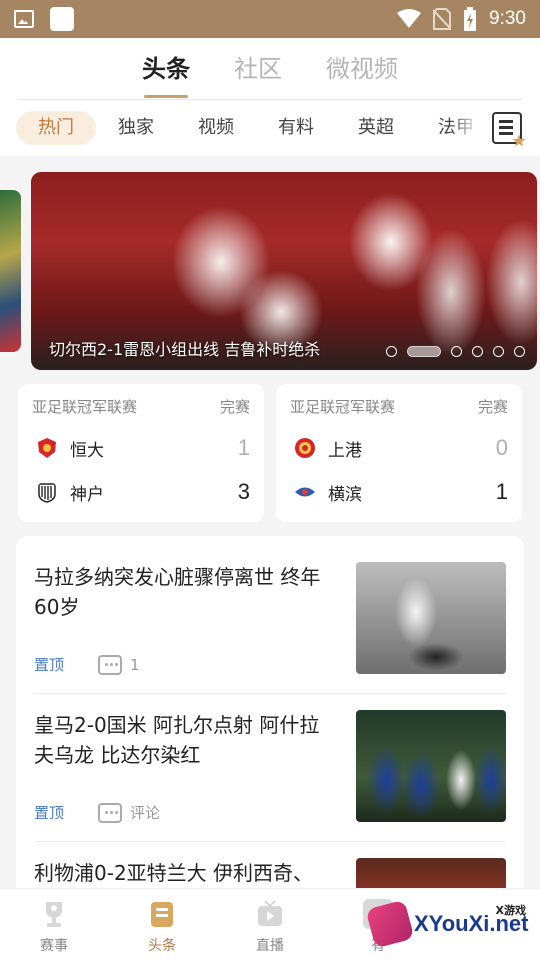 The width and height of the screenshot is (540, 960). I want to click on nav-label: 直播, so click(270, 946).